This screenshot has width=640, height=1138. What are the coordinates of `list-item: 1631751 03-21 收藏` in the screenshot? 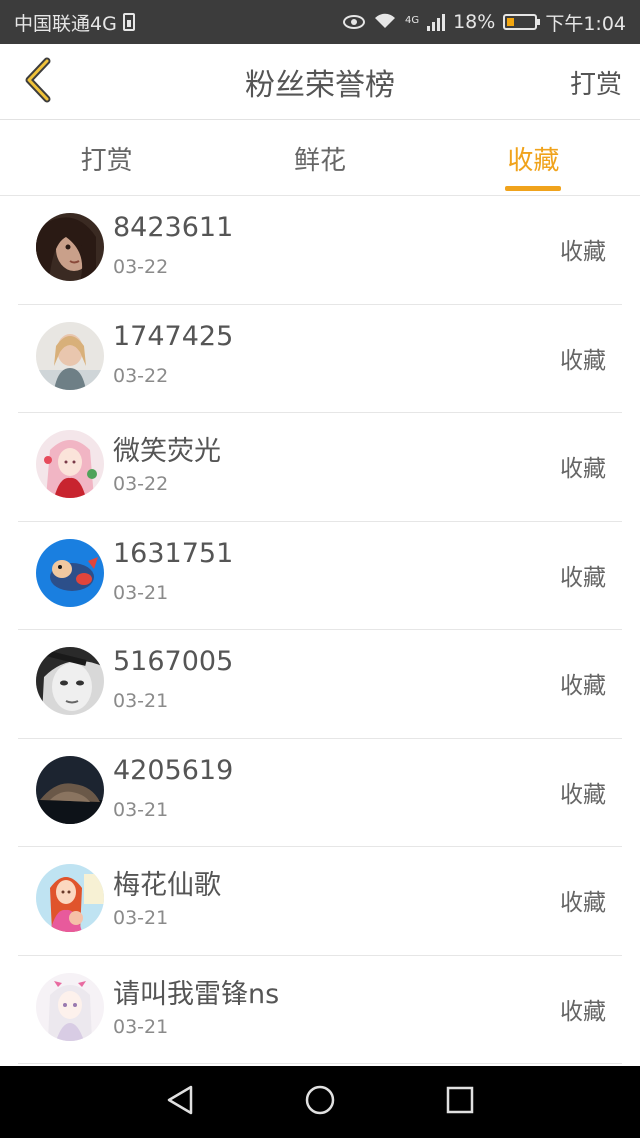 It's located at (320, 576).